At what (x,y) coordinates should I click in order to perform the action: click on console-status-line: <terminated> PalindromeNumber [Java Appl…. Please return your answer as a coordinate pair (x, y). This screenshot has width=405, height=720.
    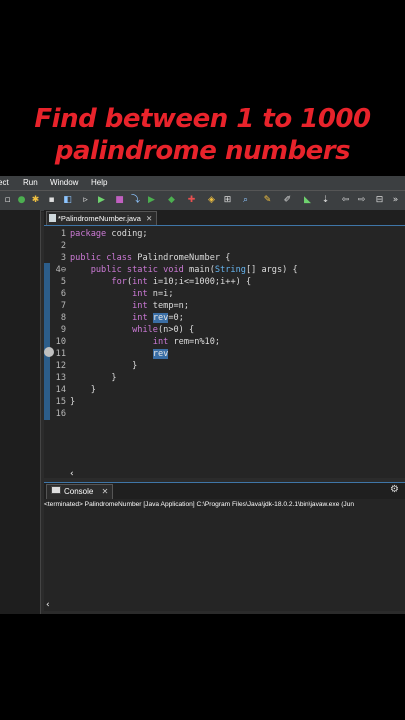
    Looking at the image, I should click on (224, 505).